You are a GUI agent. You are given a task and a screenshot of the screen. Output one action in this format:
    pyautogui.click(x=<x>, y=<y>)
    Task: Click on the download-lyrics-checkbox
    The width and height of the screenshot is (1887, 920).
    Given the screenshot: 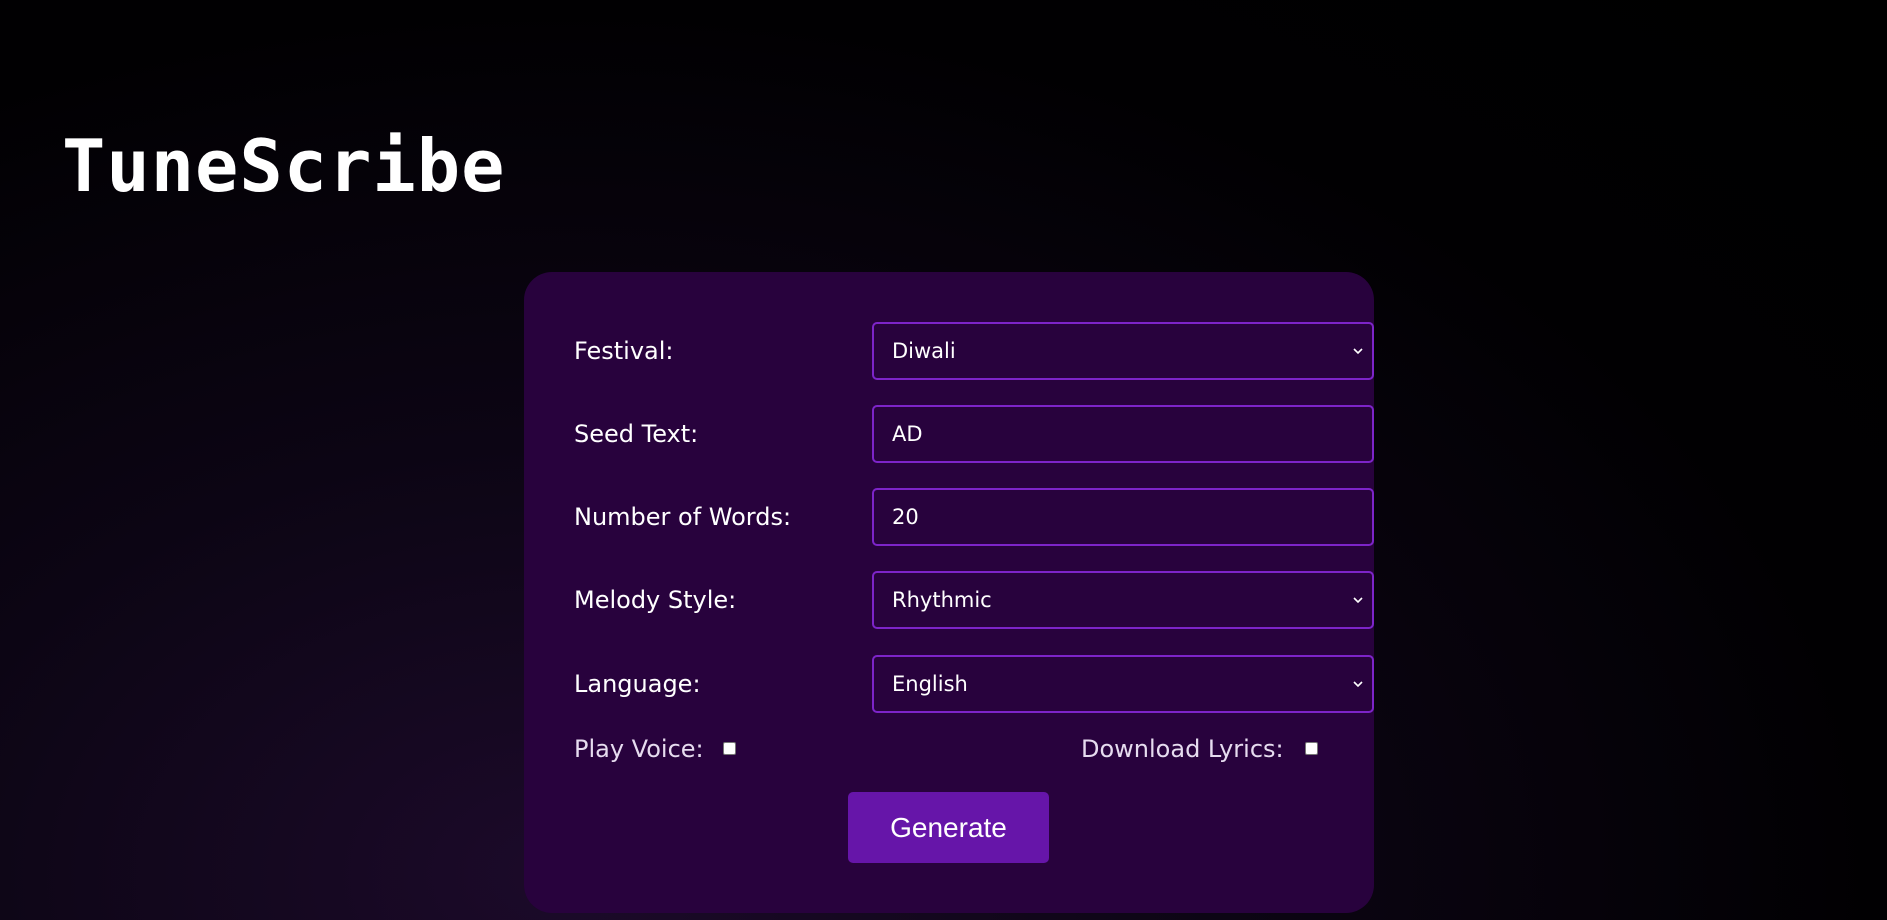 What is the action you would take?
    pyautogui.click(x=1311, y=748)
    